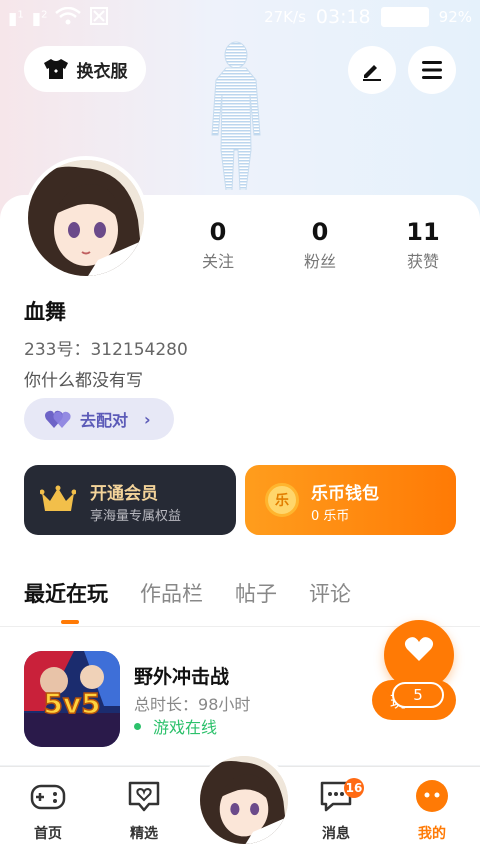 The image size is (480, 855). I want to click on wifi-icon, so click(68, 18).